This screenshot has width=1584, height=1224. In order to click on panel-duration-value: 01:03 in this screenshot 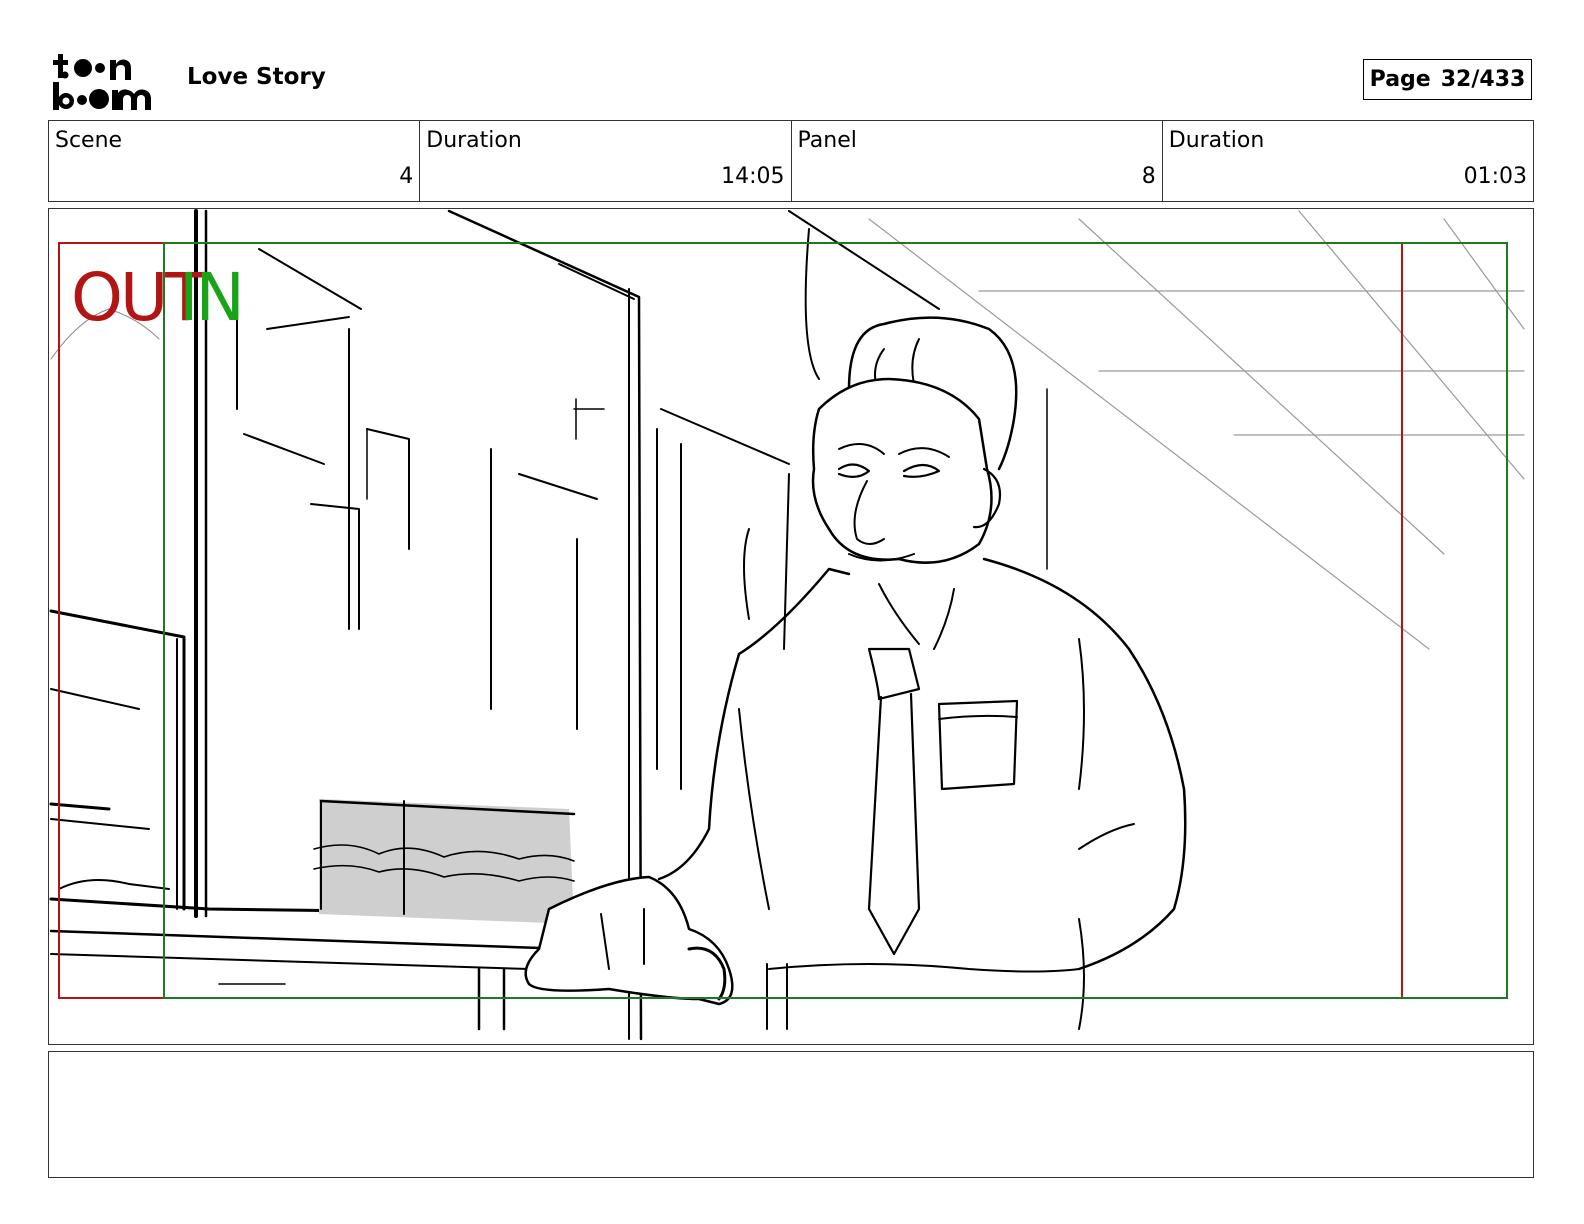, I will do `click(1495, 176)`.